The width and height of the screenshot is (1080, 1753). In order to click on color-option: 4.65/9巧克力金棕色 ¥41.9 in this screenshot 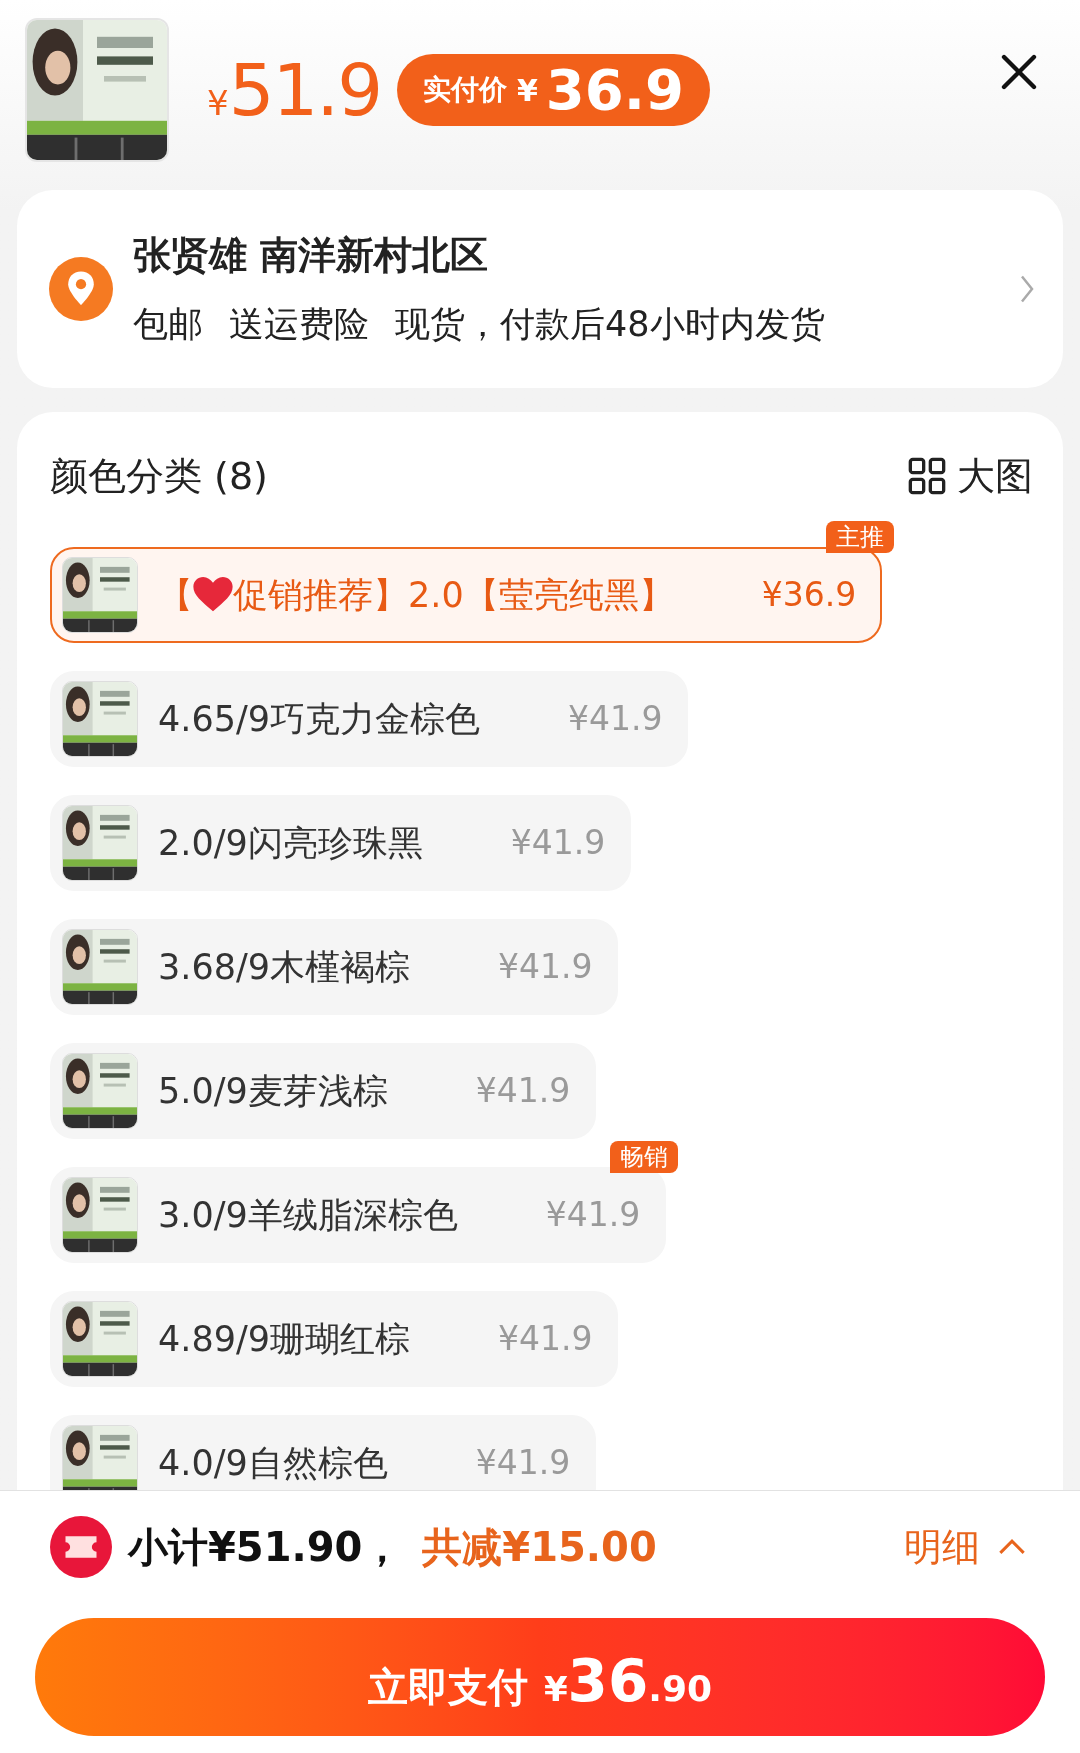, I will do `click(369, 719)`.